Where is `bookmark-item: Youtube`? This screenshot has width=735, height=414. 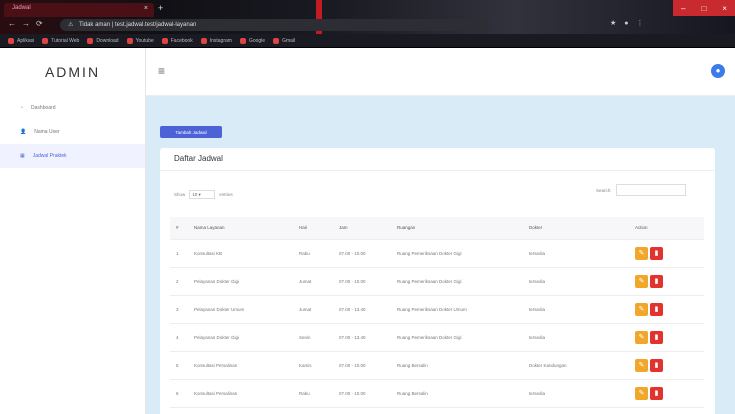 bookmark-item: Youtube is located at coordinates (140, 40).